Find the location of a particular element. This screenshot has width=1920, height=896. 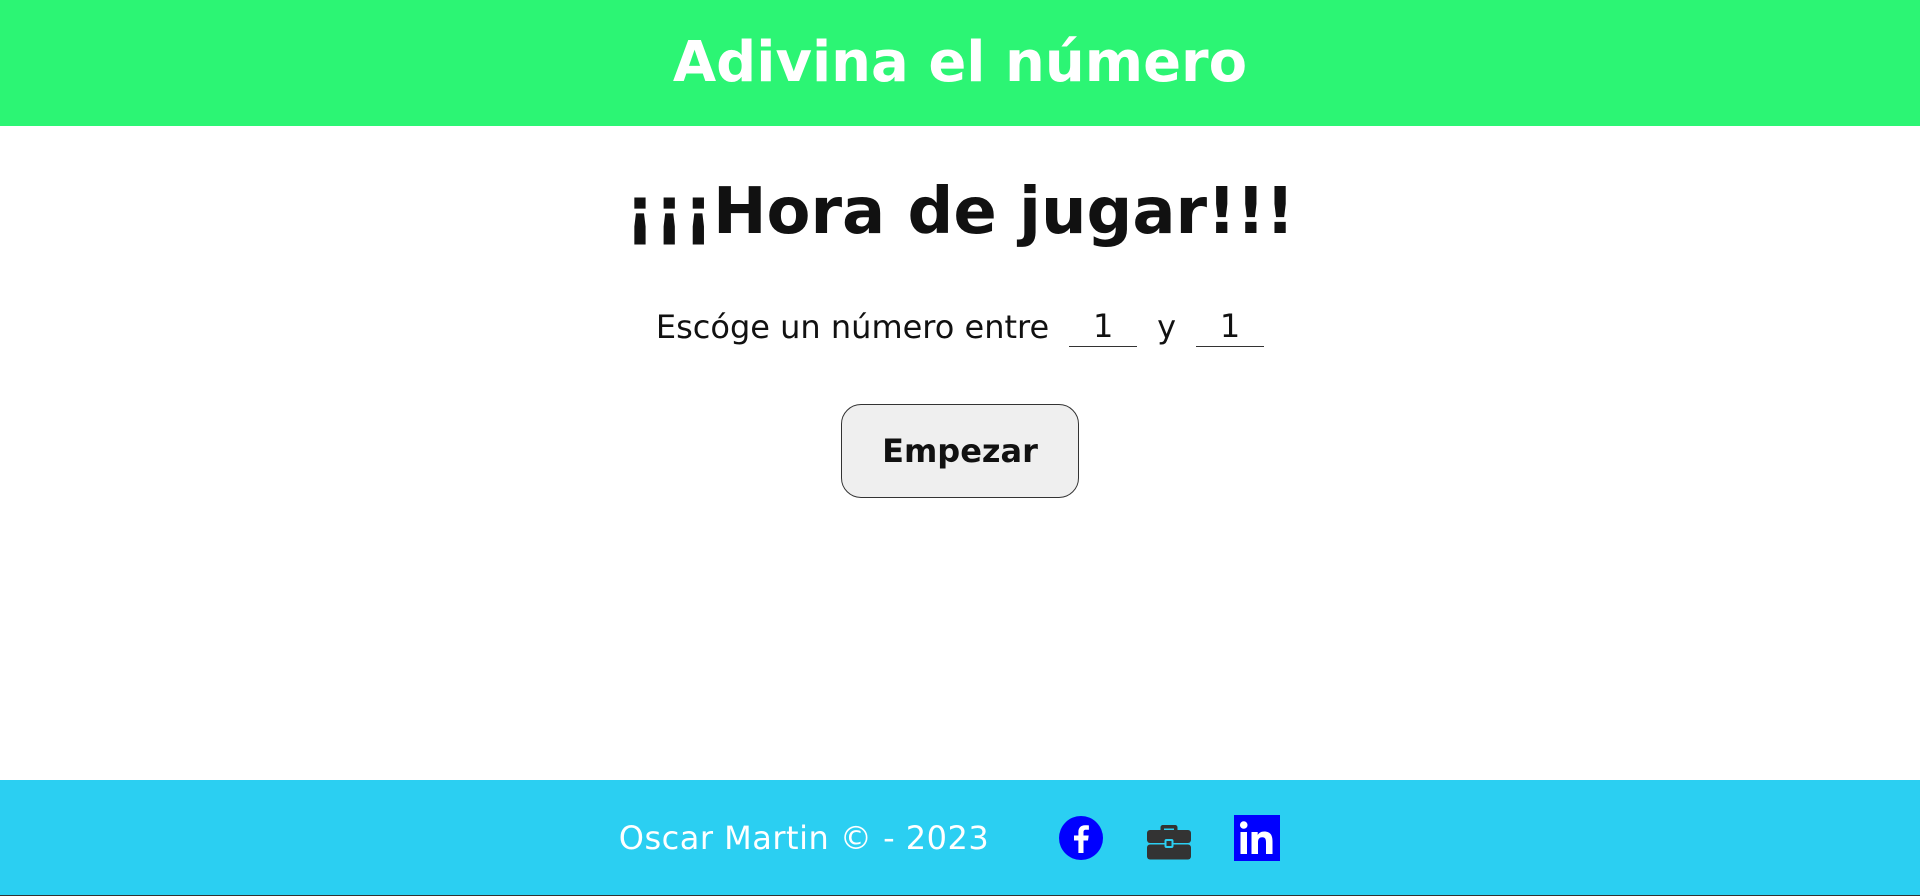

game-heading: ¡¡¡Hora de jugar!!! is located at coordinates (960, 212).